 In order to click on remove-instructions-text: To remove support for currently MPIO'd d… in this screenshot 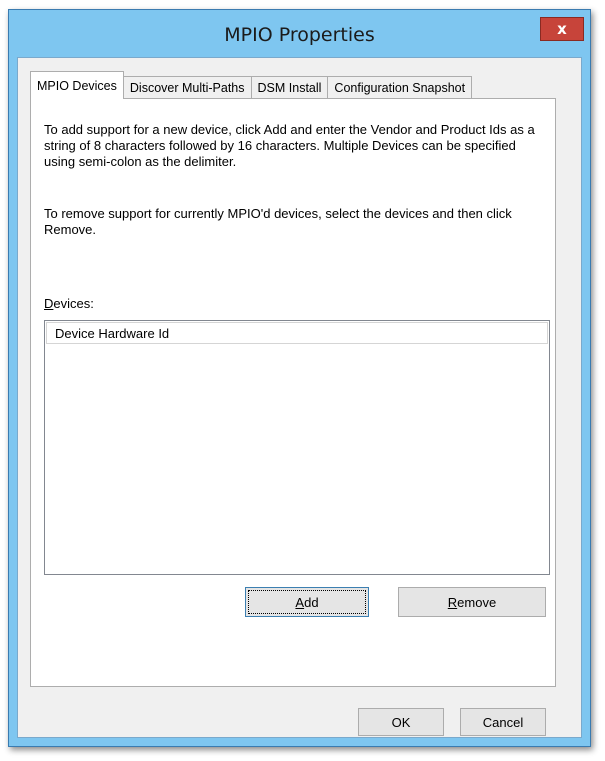, I will do `click(278, 221)`.